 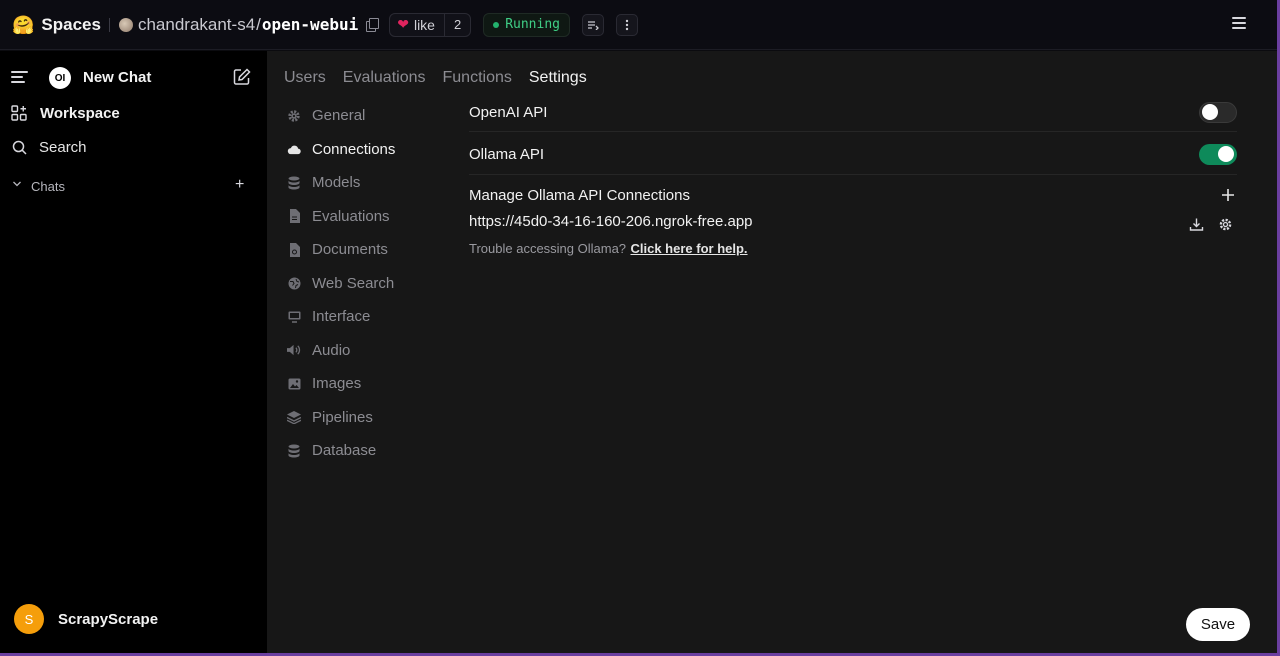 I want to click on open-webui-logo: OI, so click(x=60, y=78).